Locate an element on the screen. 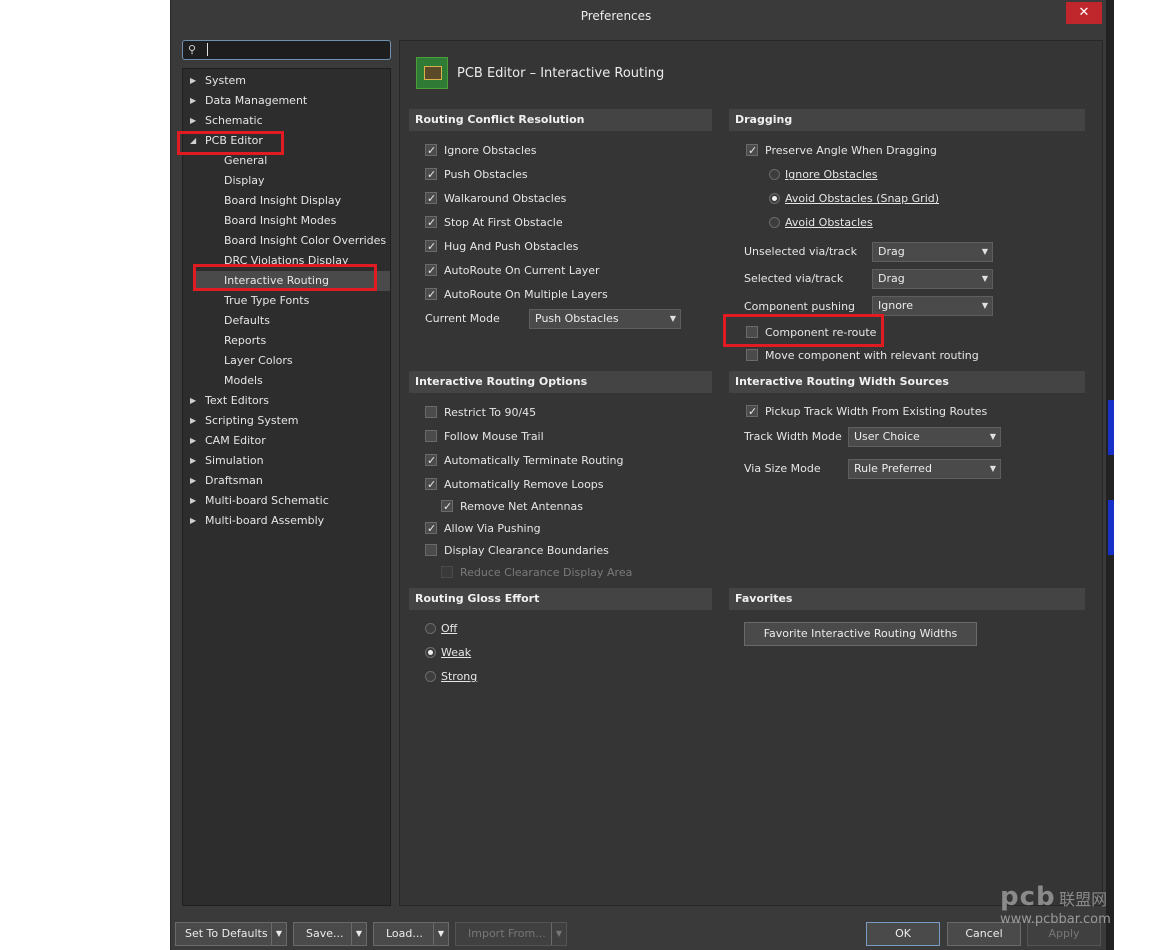 This screenshot has width=1152, height=950. watermark-cn: 联盟网 is located at coordinates (1083, 899).